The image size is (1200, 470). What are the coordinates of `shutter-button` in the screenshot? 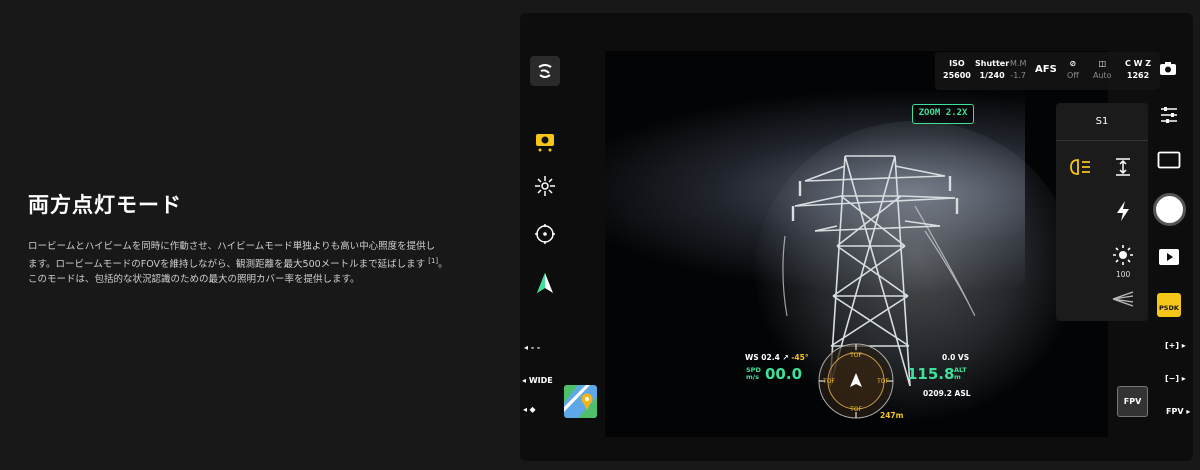 It's located at (1169, 209).